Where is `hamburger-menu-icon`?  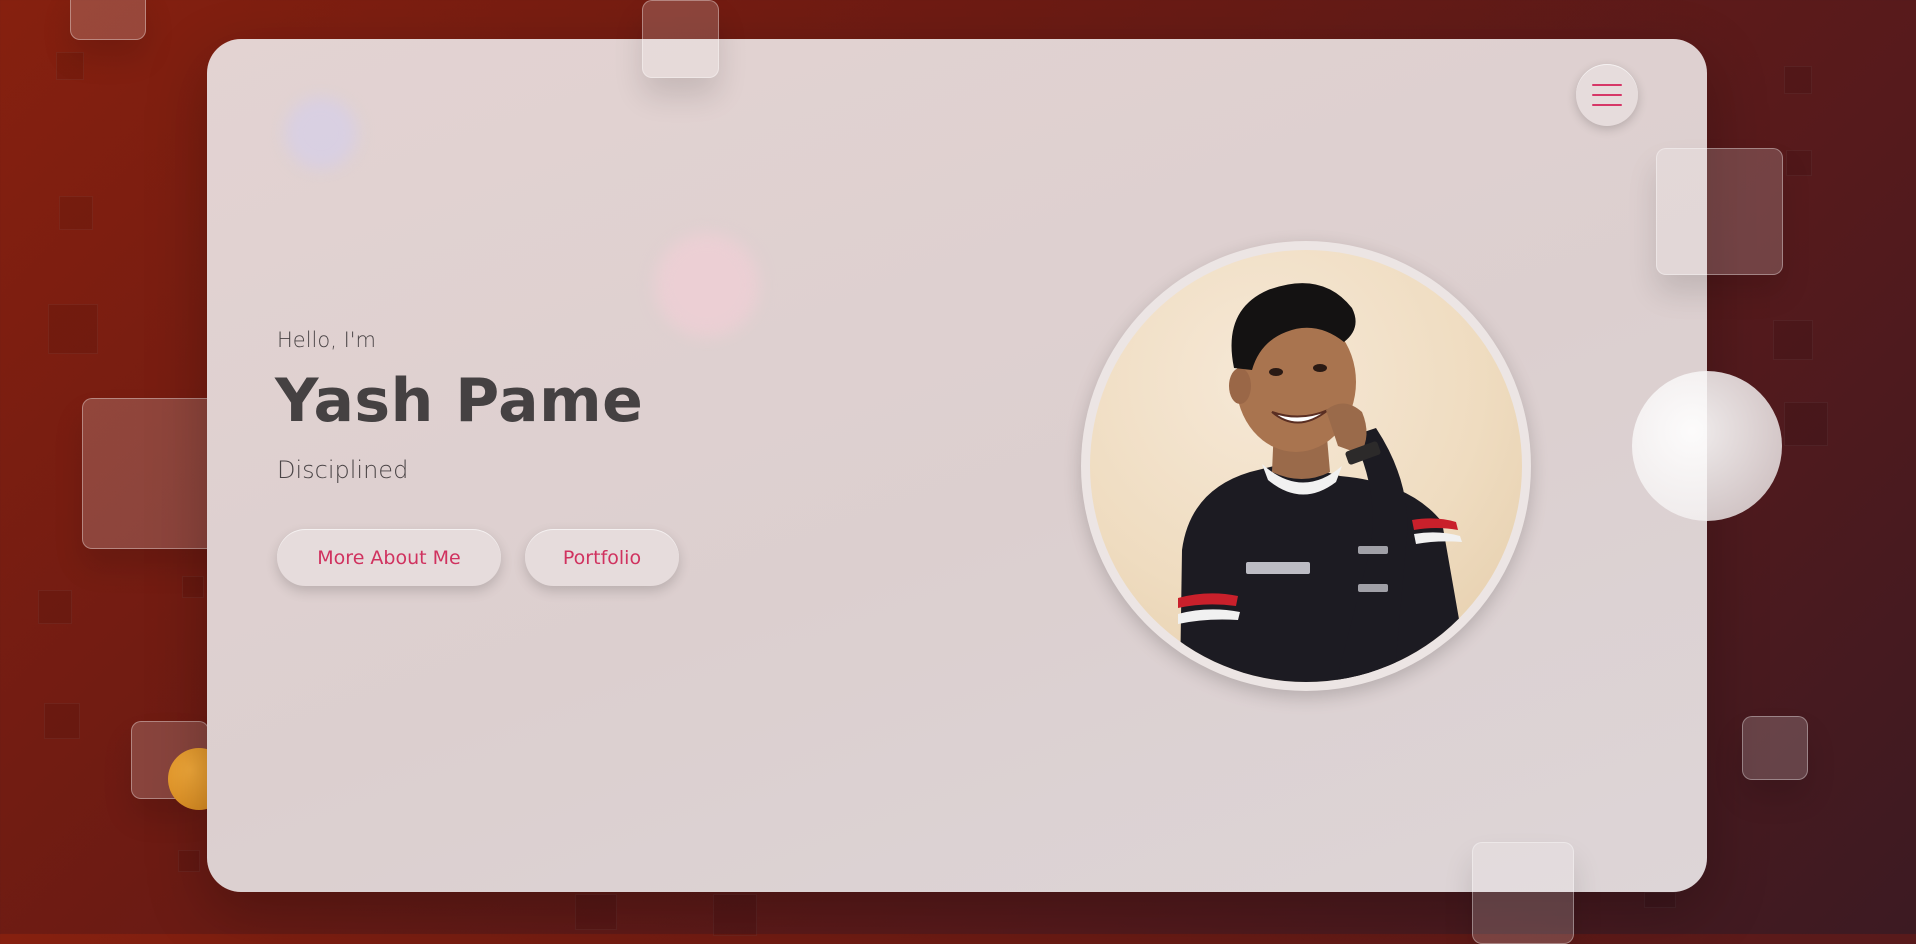 hamburger-menu-icon is located at coordinates (1607, 85).